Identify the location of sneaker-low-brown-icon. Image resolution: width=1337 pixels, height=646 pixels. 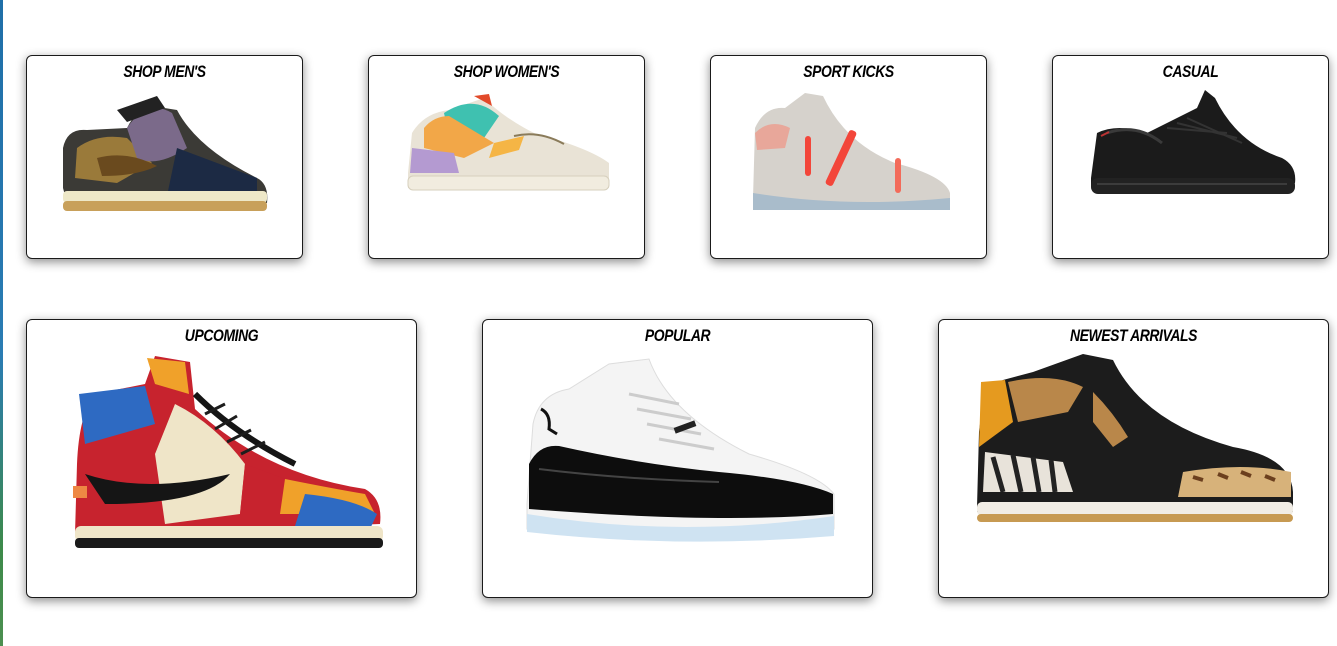
(164, 155).